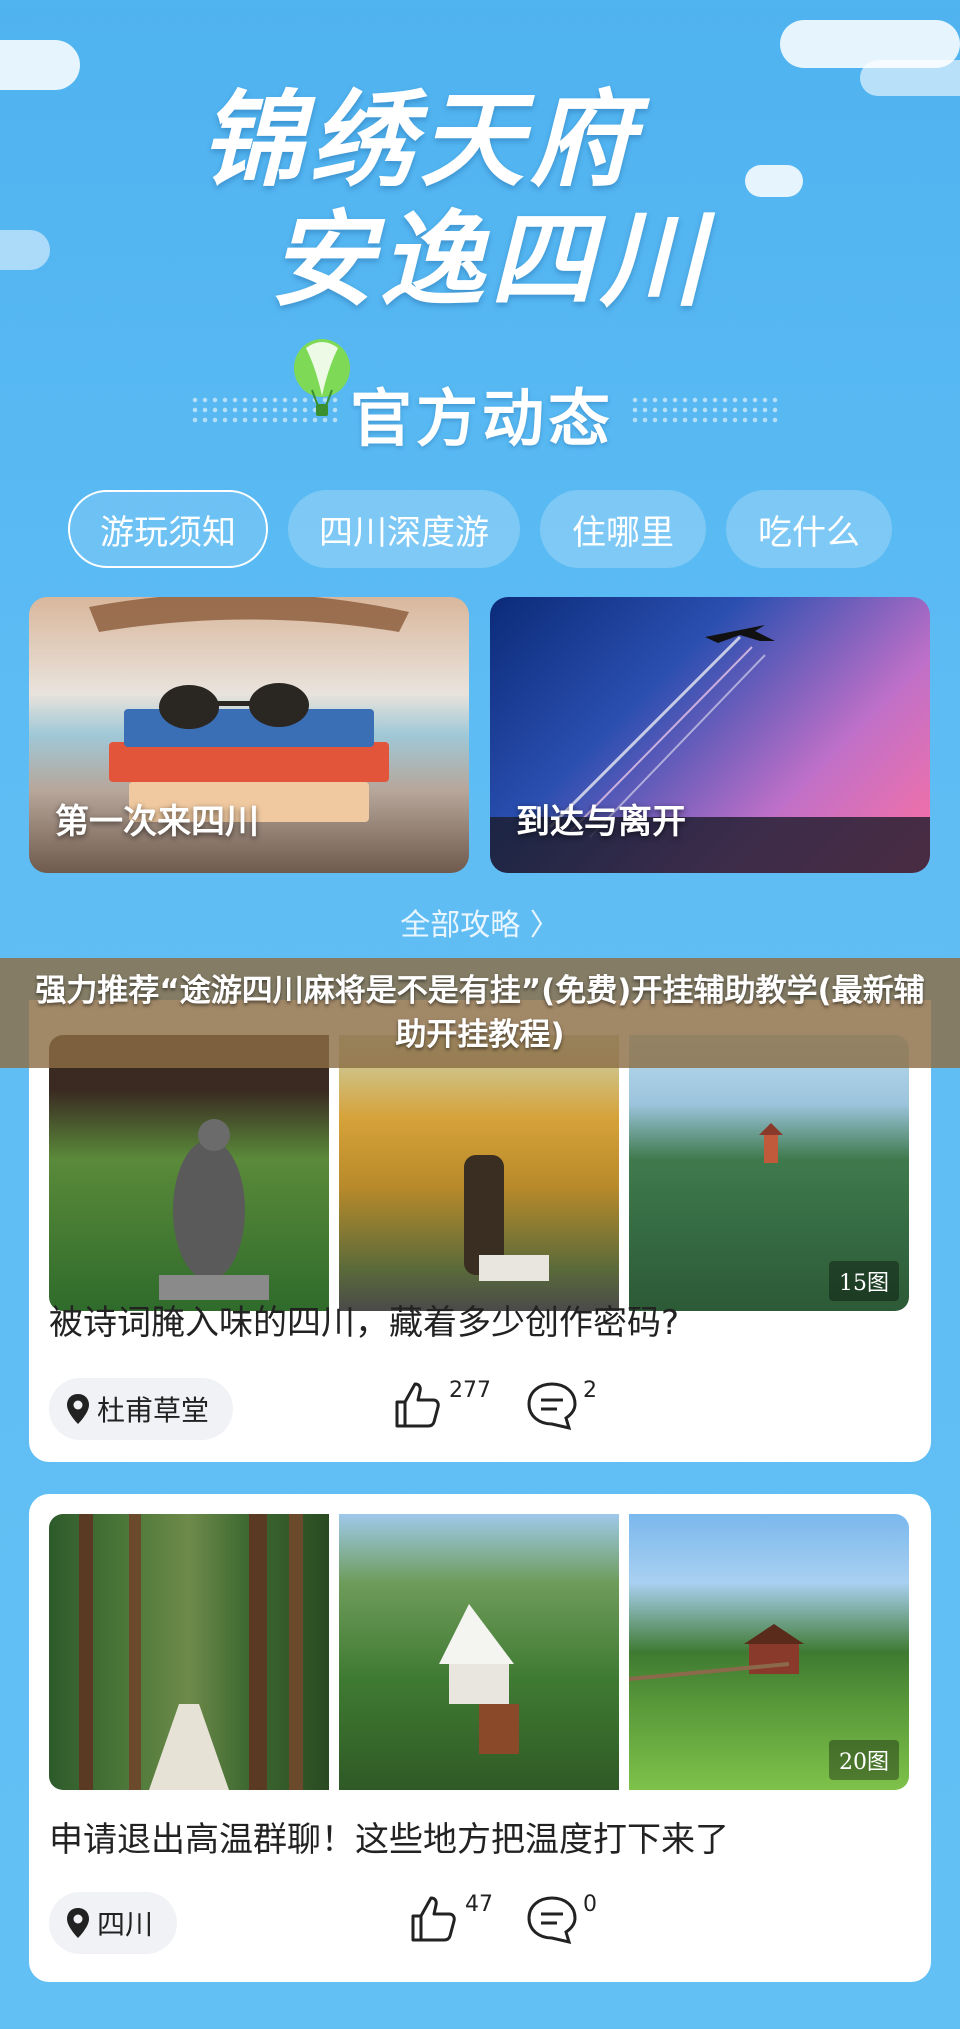 The height and width of the screenshot is (2029, 960). What do you see at coordinates (705, 410) in the screenshot?
I see `dots-decoration` at bounding box center [705, 410].